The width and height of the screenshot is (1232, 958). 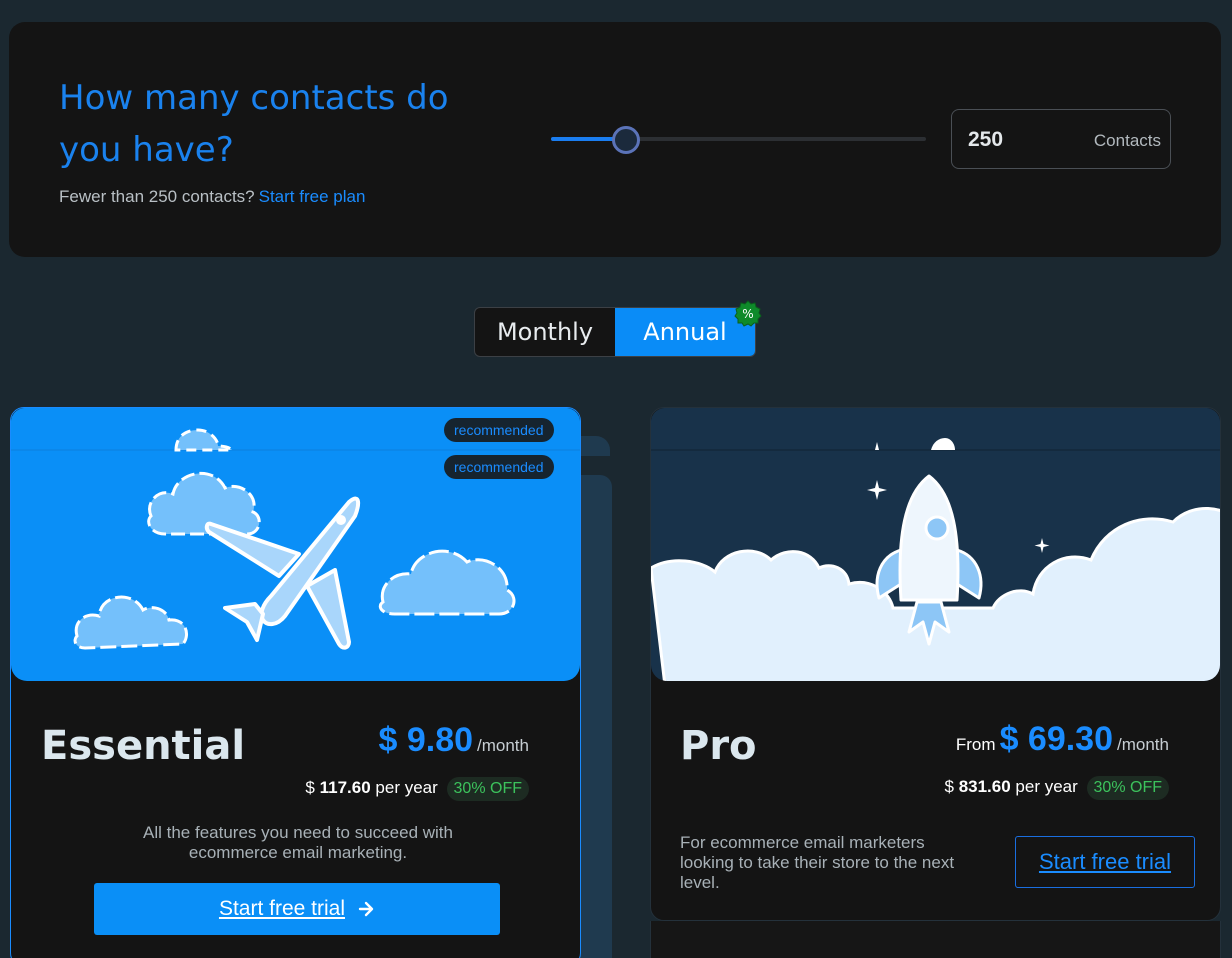 I want to click on discount-badge-icon: %, so click(x=748, y=313).